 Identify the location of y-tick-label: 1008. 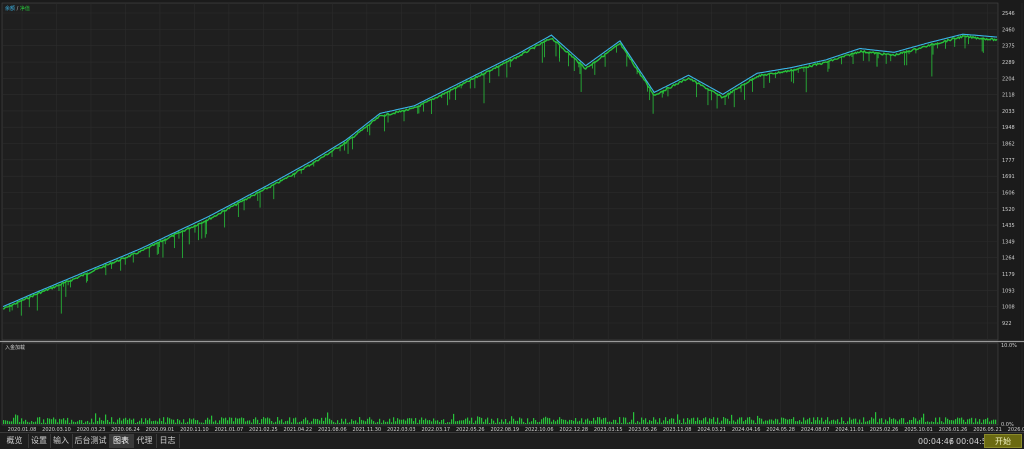
(1008, 308).